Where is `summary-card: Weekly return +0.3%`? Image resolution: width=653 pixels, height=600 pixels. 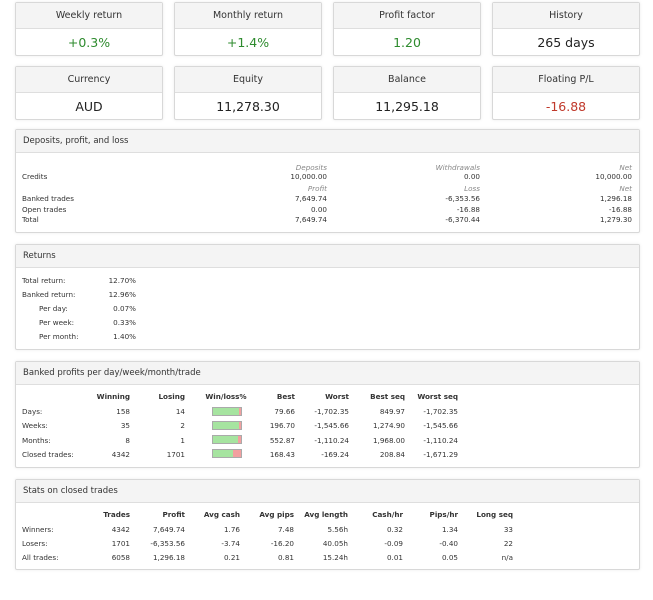 summary-card: Weekly return +0.3% is located at coordinates (89, 29).